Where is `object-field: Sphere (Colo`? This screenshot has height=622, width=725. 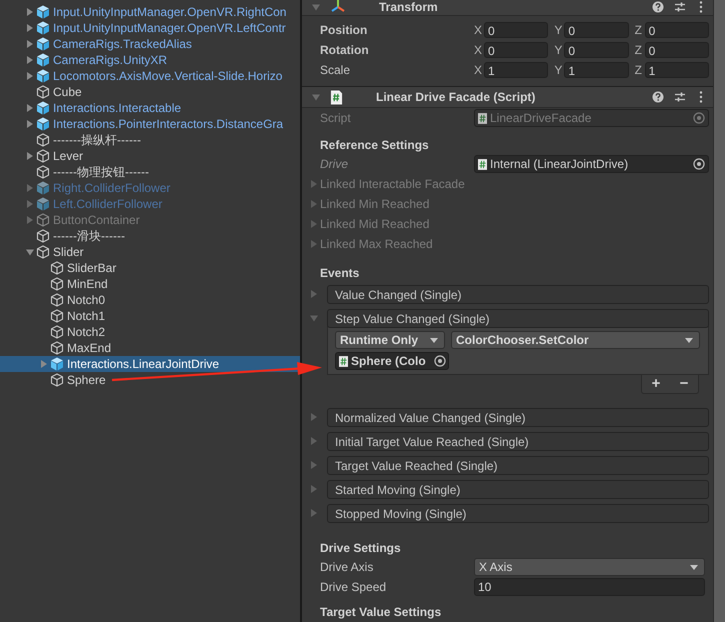
object-field: Sphere (Colo is located at coordinates (392, 361).